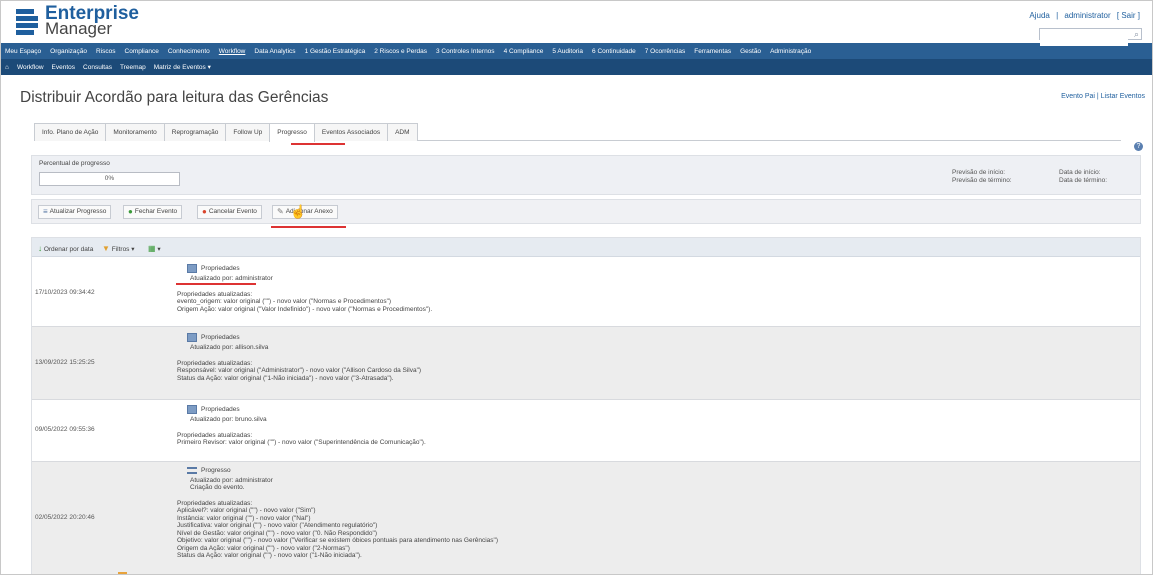  What do you see at coordinates (217, 487) in the screenshot?
I see `event-extra: Criação do evento.` at bounding box center [217, 487].